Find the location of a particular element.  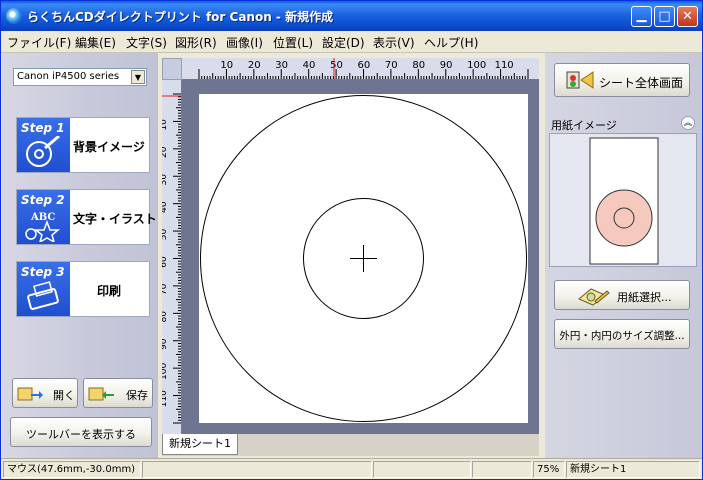

title-bar: らくちんCDダイレクトプリント for Canon - 新規作成 ▁ □ ✕ is located at coordinates (351, 16).